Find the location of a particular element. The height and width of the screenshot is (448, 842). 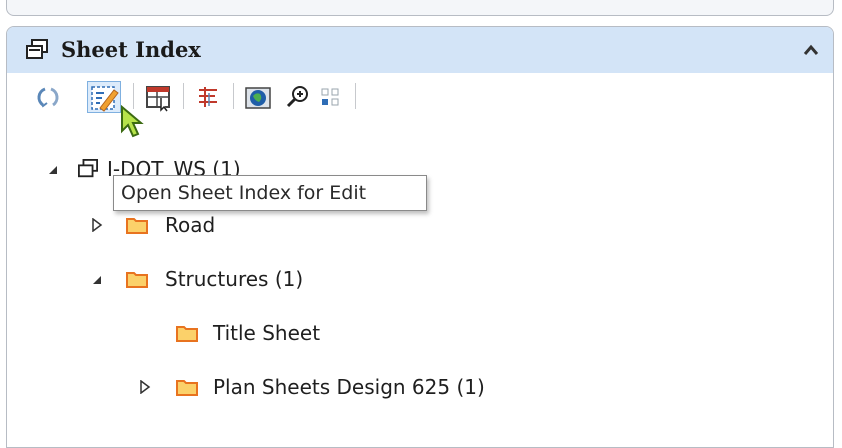

tree-item-label: Road is located at coordinates (190, 225).